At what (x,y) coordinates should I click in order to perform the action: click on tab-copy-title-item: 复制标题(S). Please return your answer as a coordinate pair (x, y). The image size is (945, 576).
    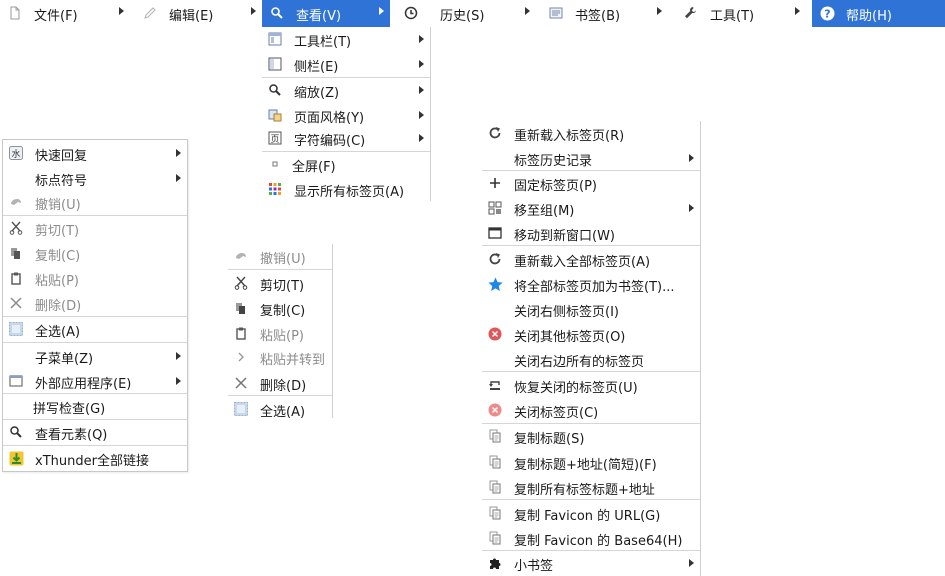
    Looking at the image, I should click on (591, 436).